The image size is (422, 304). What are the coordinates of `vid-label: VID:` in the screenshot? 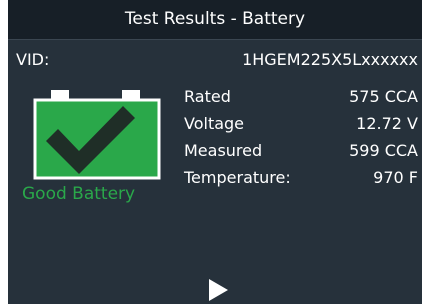 It's located at (33, 59).